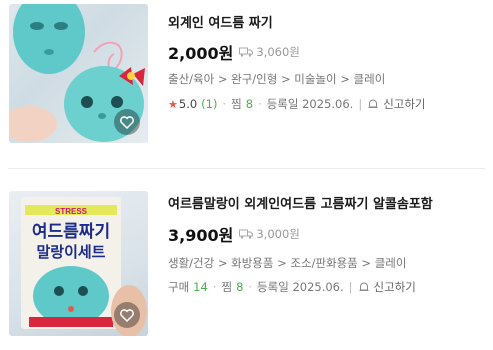  I want to click on review-count: (1), so click(209, 104).